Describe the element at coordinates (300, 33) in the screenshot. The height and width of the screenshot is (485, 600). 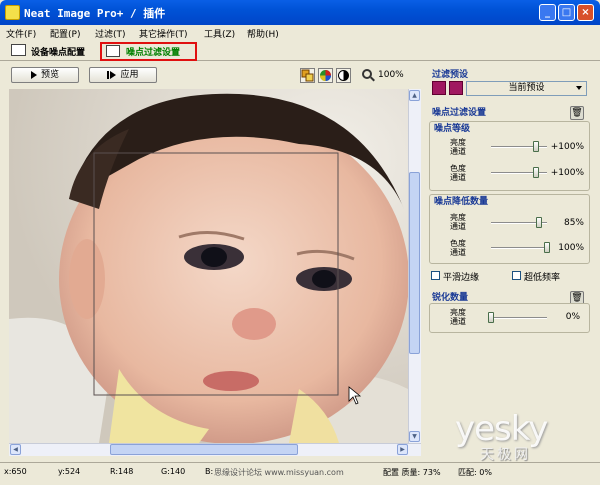
I see `menu-bar` at that location.